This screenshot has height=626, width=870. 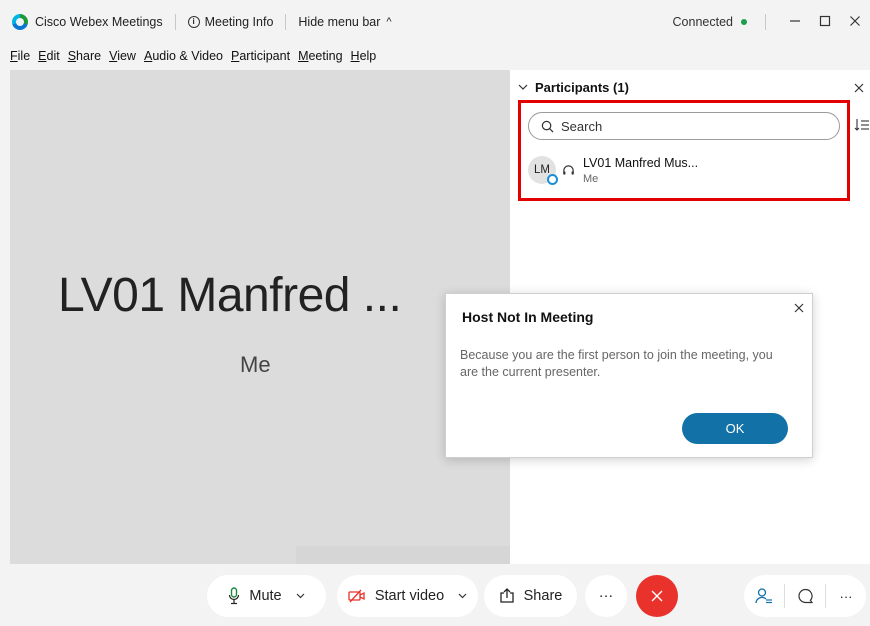 I want to click on start-video-label: Start video, so click(x=409, y=596).